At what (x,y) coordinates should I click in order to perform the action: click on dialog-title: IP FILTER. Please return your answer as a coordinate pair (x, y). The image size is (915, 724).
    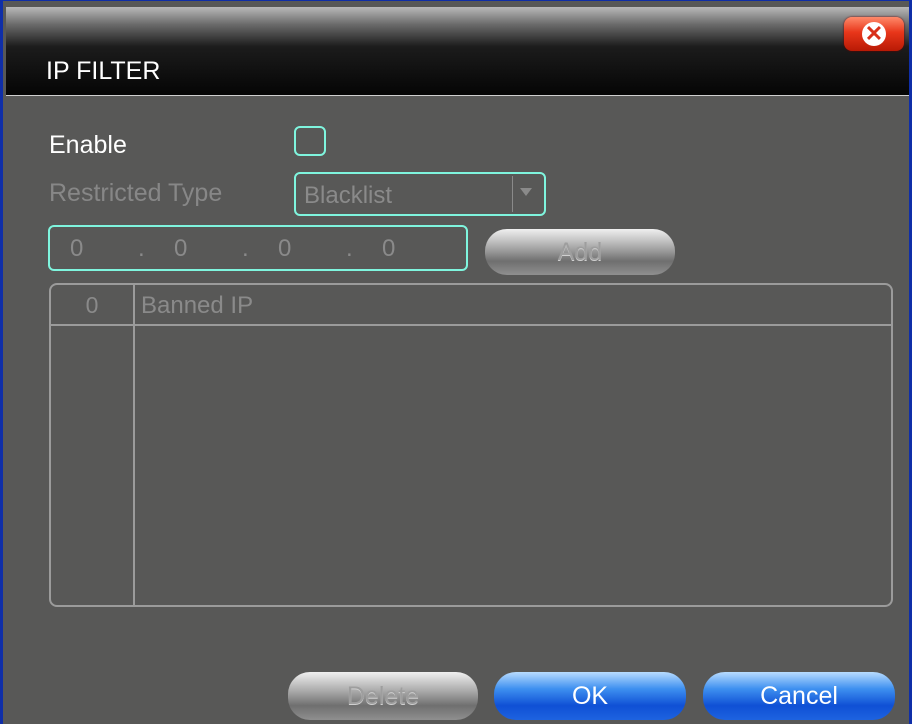
    Looking at the image, I should click on (103, 71).